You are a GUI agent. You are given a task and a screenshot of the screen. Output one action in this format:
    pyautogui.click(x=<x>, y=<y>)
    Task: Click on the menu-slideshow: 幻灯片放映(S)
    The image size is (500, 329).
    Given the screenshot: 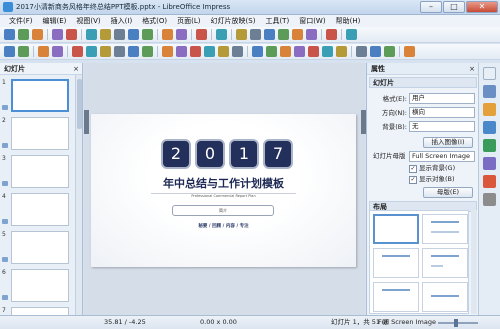 What is the action you would take?
    pyautogui.click(x=233, y=21)
    